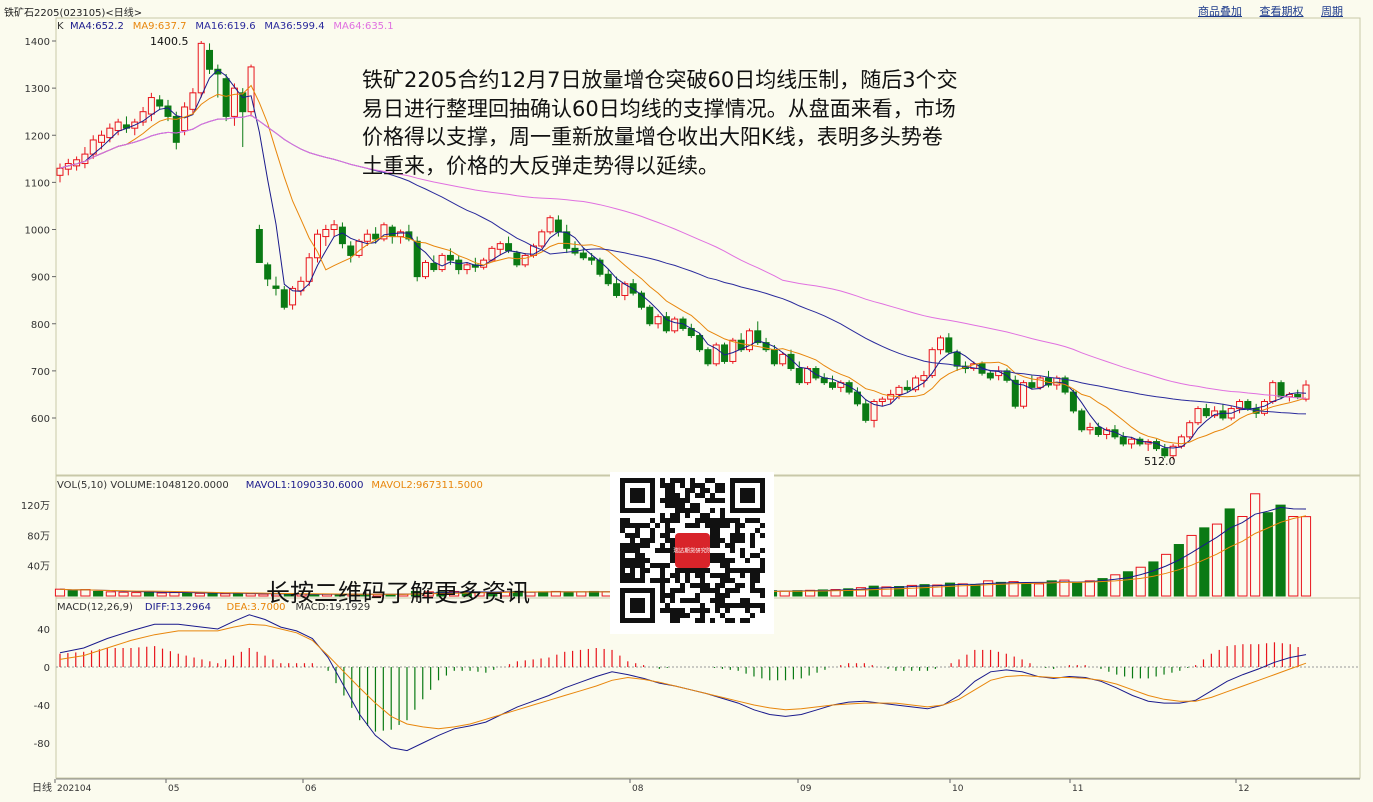 This screenshot has width=1373, height=802. What do you see at coordinates (60, 26) in the screenshot?
I see `price-indicator-letter: K` at bounding box center [60, 26].